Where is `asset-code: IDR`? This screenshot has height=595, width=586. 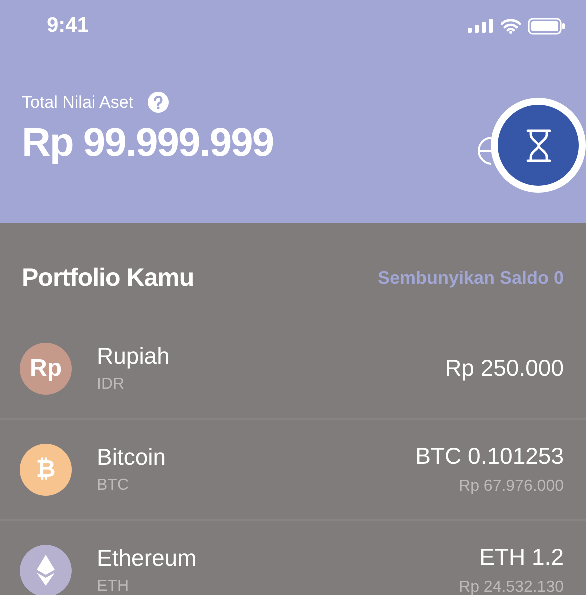 asset-code: IDR is located at coordinates (111, 385).